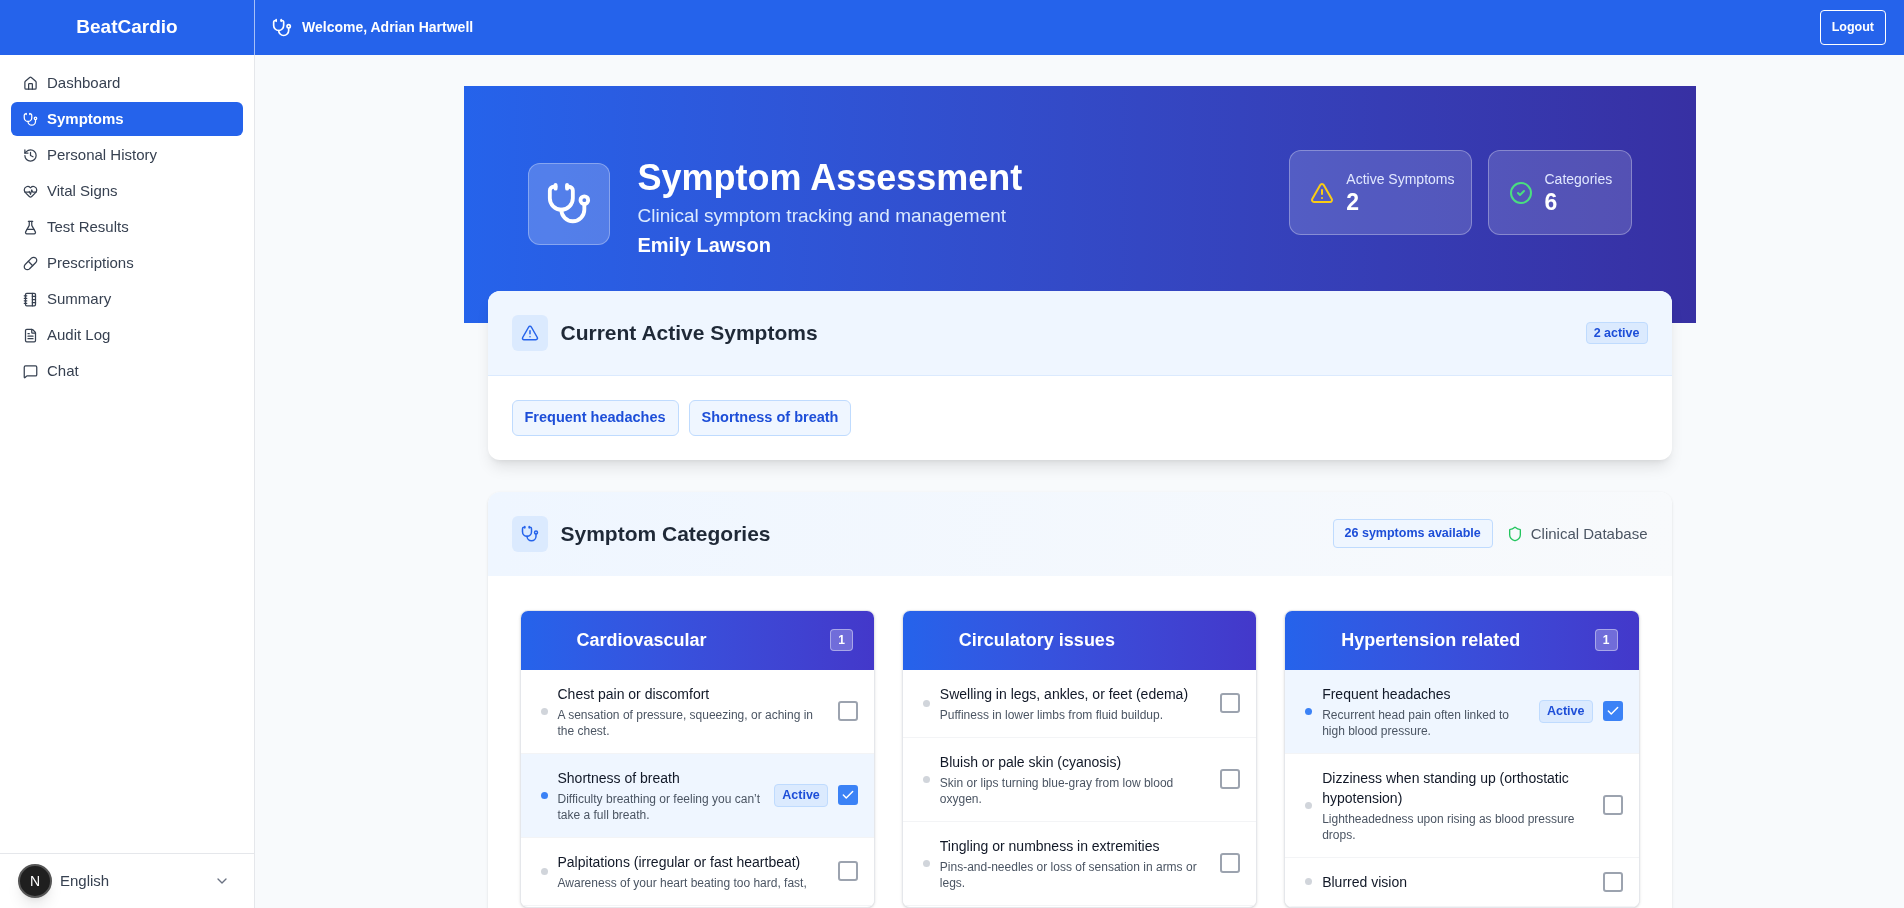  What do you see at coordinates (35, 881) in the screenshot?
I see `dev-badge: N` at bounding box center [35, 881].